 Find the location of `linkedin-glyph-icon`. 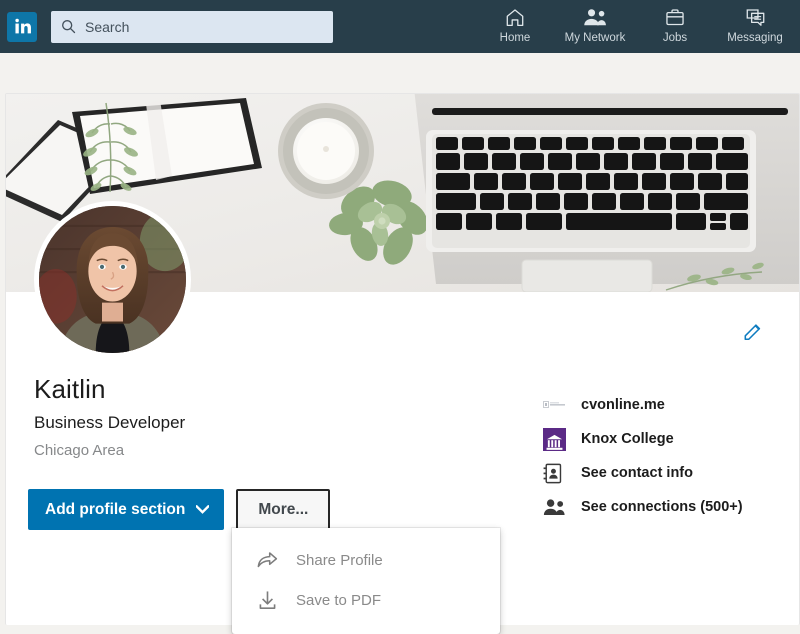

linkedin-glyph-icon is located at coordinates (22, 26).